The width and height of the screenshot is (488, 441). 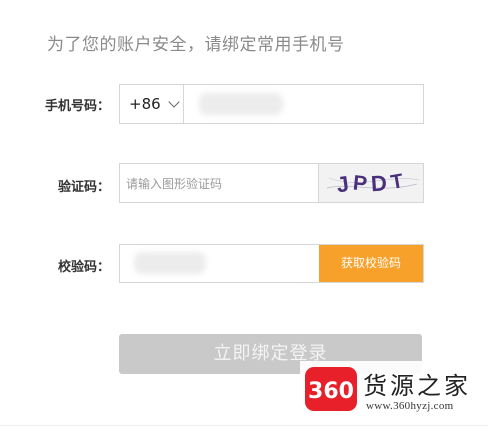 I want to click on phone-input, so click(x=304, y=104).